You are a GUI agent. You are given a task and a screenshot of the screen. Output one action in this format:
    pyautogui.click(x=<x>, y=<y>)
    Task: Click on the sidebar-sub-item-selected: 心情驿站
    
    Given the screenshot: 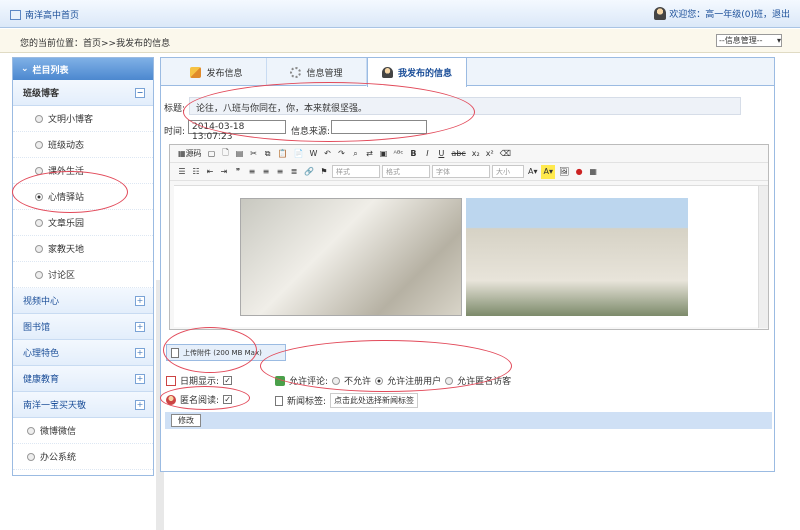 What is the action you would take?
    pyautogui.click(x=83, y=197)
    